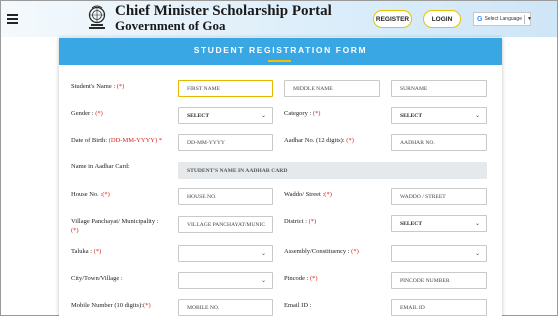  I want to click on house-no-label: House No. :(*), so click(90, 194).